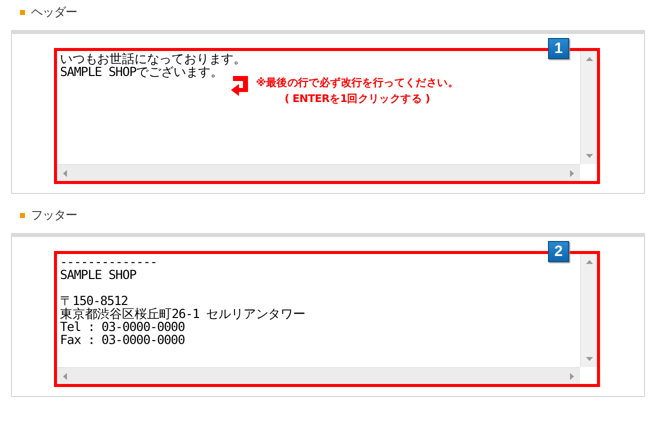  What do you see at coordinates (357, 91) in the screenshot?
I see `instruction-note: ※最後の行で必ず改行を行ってください。 ( ENTERを1回クリックする )` at bounding box center [357, 91].